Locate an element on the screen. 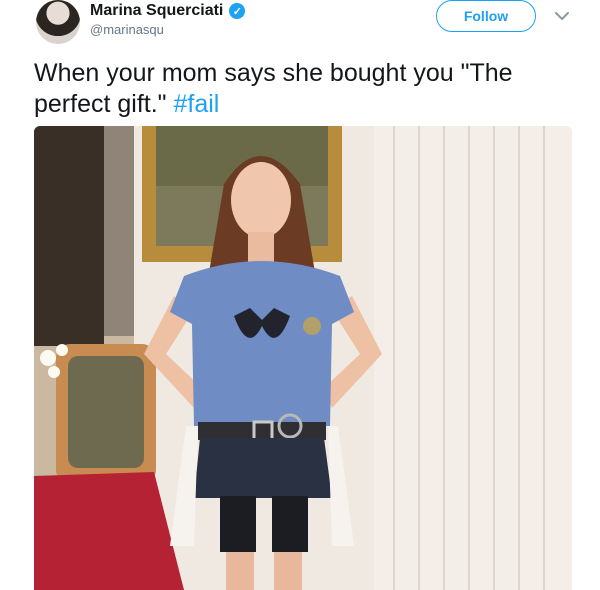  verified-badge-icon: ✓ is located at coordinates (237, 11).